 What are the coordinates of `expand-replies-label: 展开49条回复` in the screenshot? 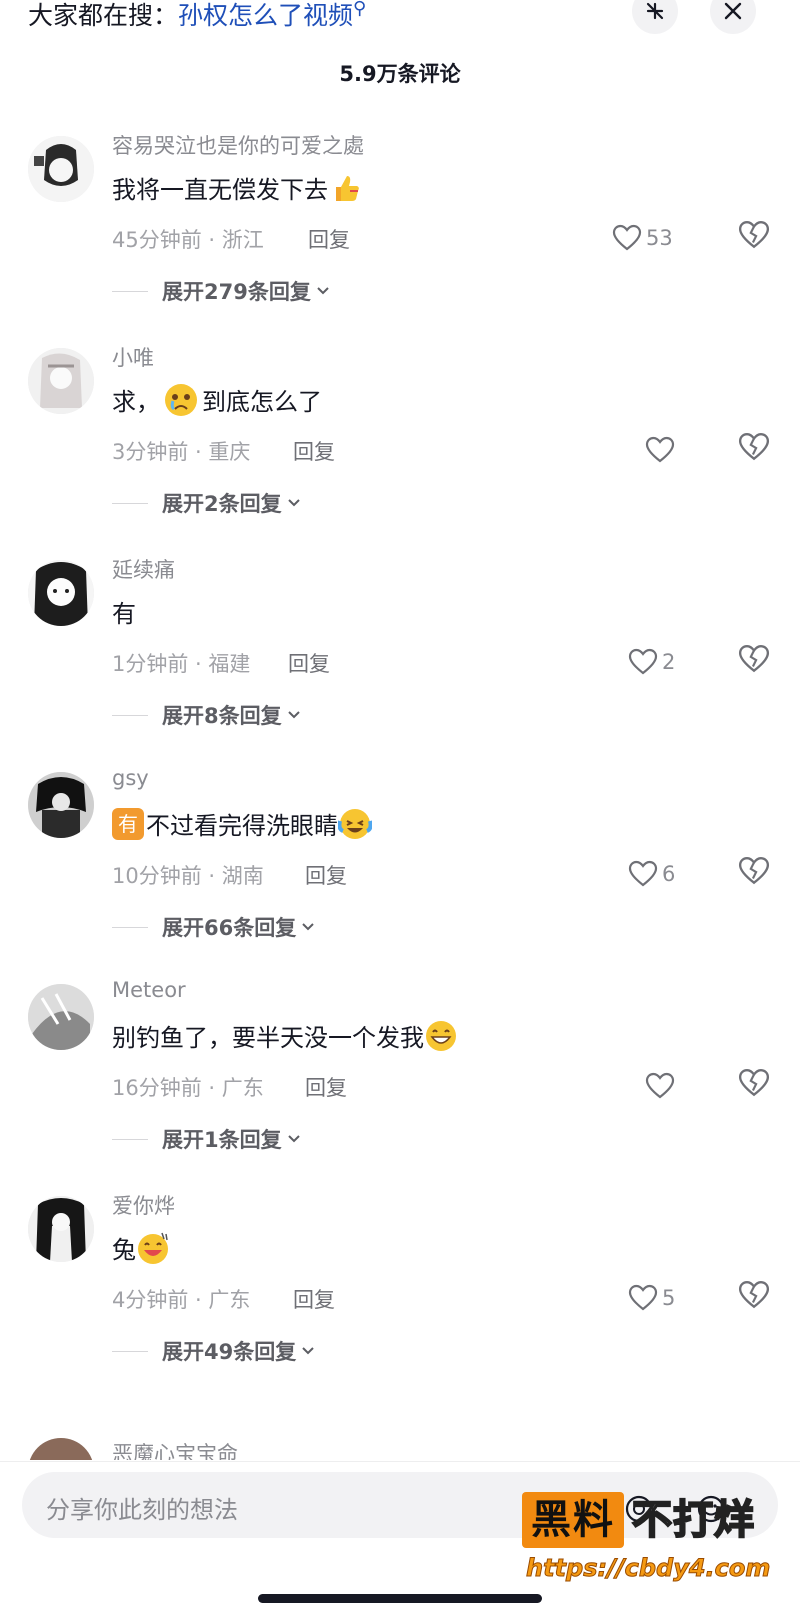 It's located at (229, 1352).